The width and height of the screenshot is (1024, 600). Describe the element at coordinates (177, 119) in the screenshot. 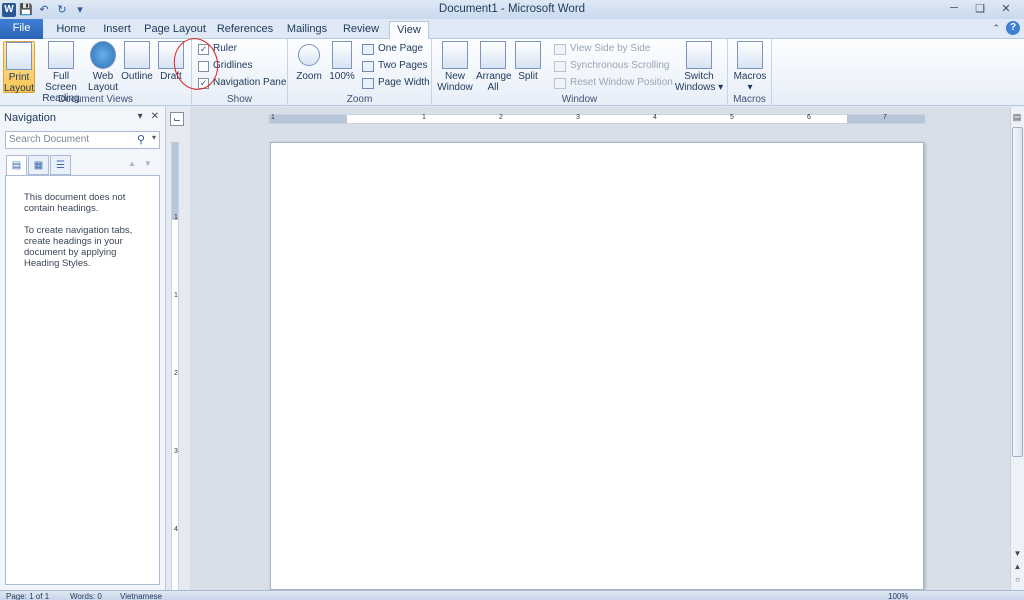

I see `tab-selector-icon: ⌙` at that location.